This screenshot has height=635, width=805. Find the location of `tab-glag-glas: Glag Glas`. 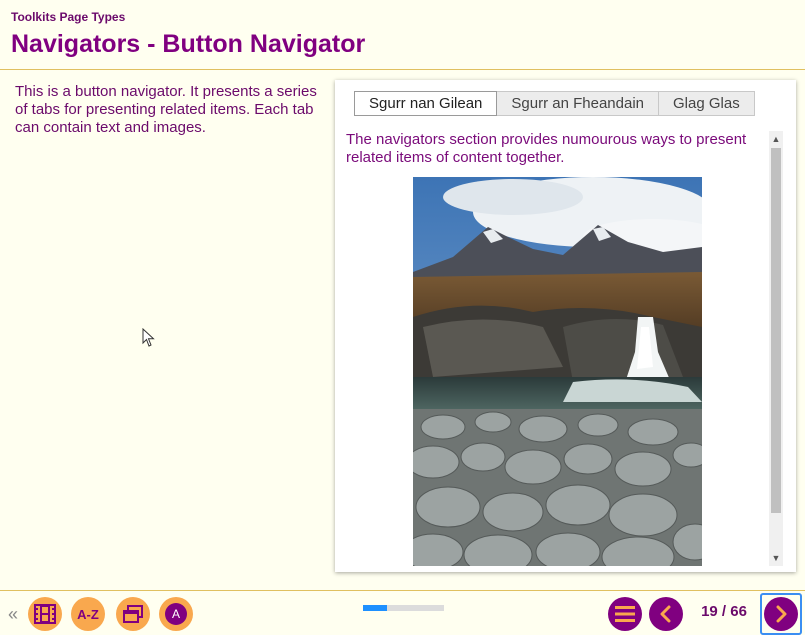

tab-glag-glas: Glag Glas is located at coordinates (707, 103).